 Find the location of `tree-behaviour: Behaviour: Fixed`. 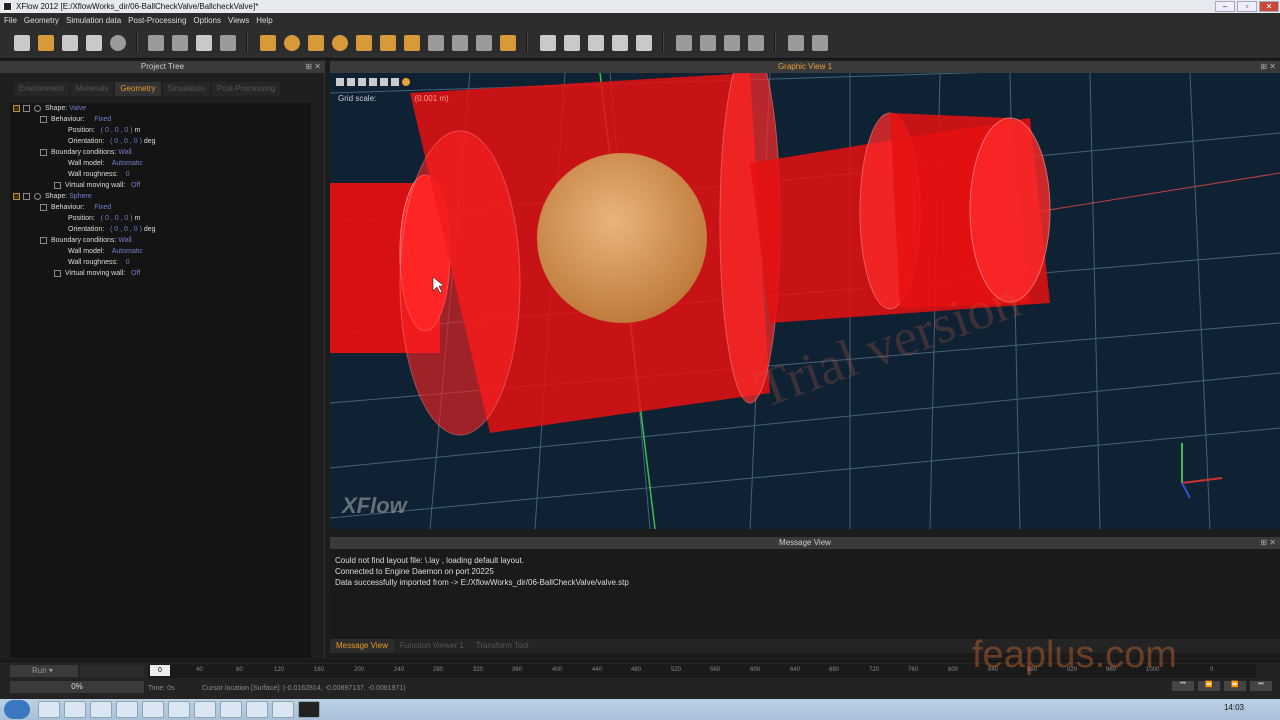

tree-behaviour: Behaviour: Fixed is located at coordinates (75, 119).